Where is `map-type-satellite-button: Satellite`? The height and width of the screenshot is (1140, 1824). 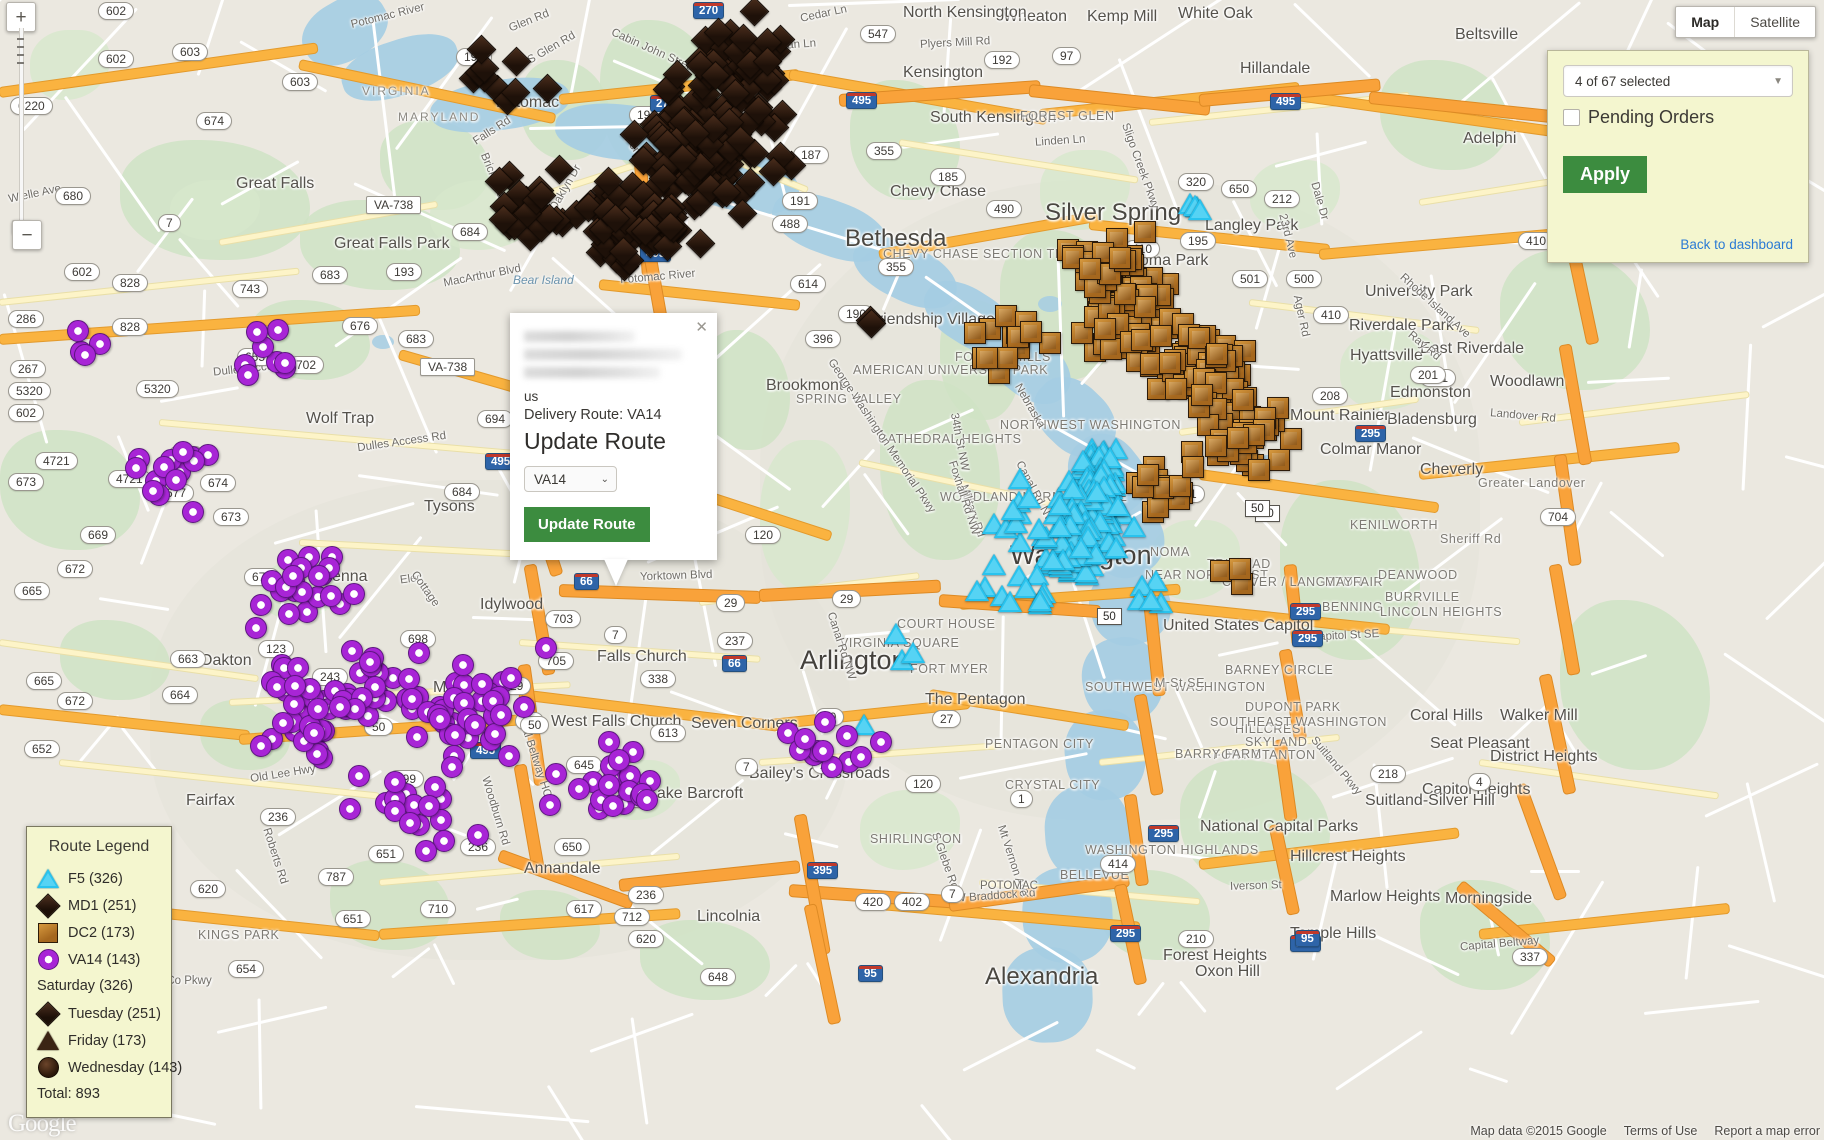
map-type-satellite-button: Satellite is located at coordinates (1775, 22).